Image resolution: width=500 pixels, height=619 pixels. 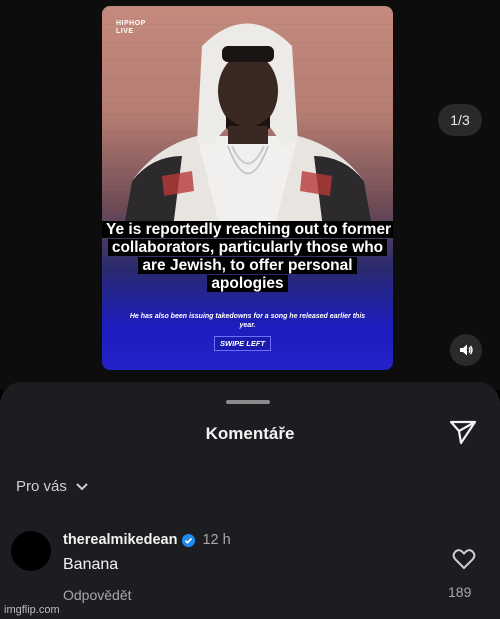 What do you see at coordinates (242, 343) in the screenshot?
I see `swipe-left-badge: SWIPE LEFT` at bounding box center [242, 343].